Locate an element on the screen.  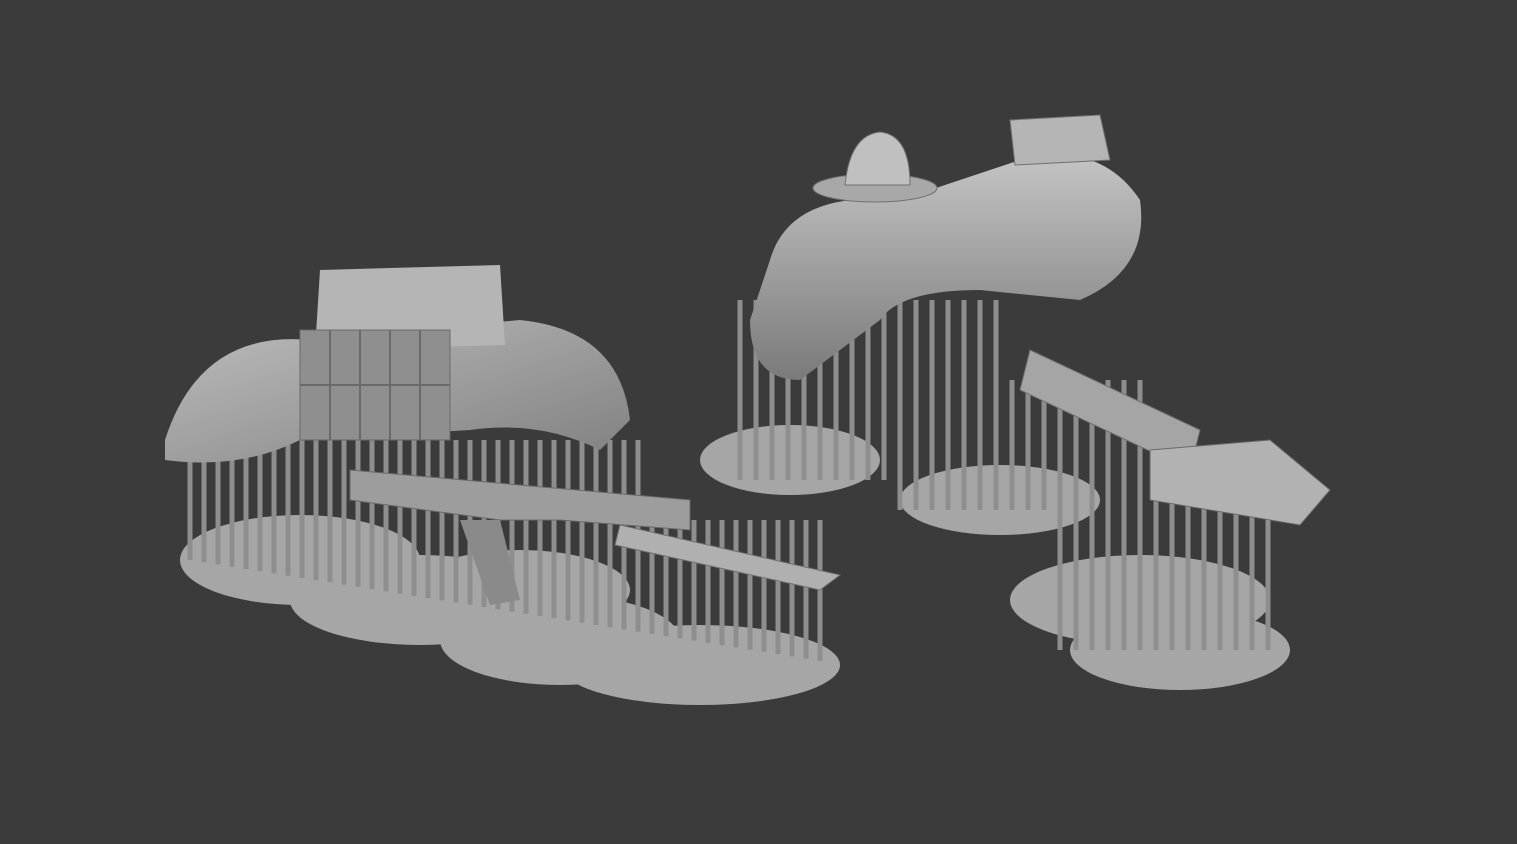
shoulder-pad is located at coordinates (1060, 140).